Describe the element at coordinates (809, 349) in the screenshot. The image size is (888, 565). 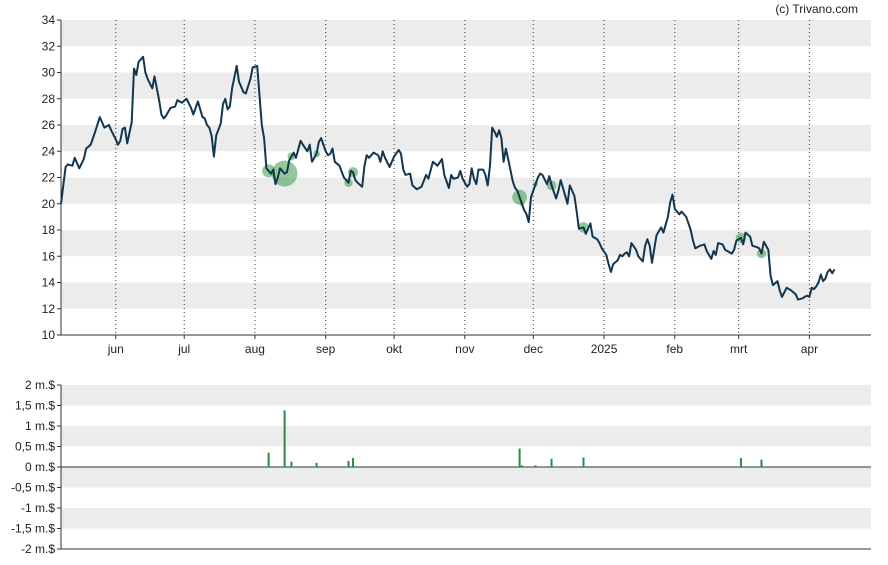
I see `x-tick-label: apr` at that location.